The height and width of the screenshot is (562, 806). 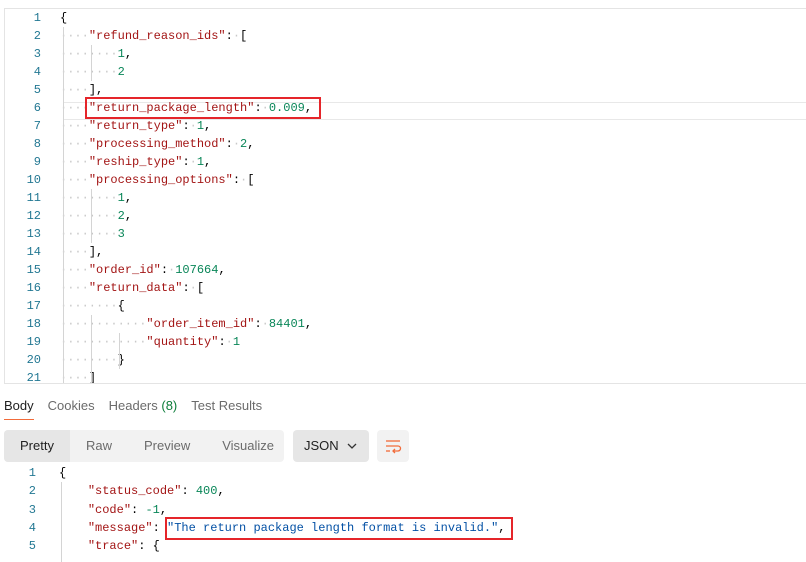 I want to click on format-select: JSON, so click(x=331, y=446).